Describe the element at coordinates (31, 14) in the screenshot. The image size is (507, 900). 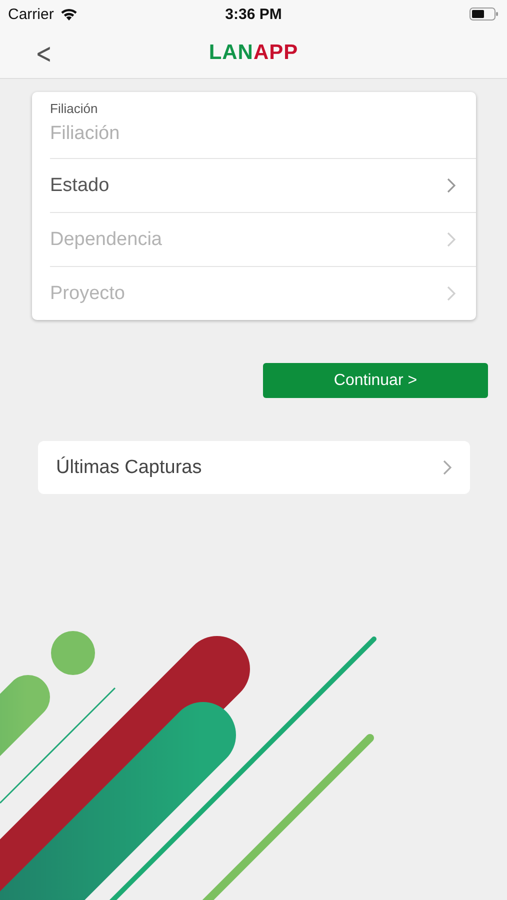
I see `carrier-name: Carrier` at that location.